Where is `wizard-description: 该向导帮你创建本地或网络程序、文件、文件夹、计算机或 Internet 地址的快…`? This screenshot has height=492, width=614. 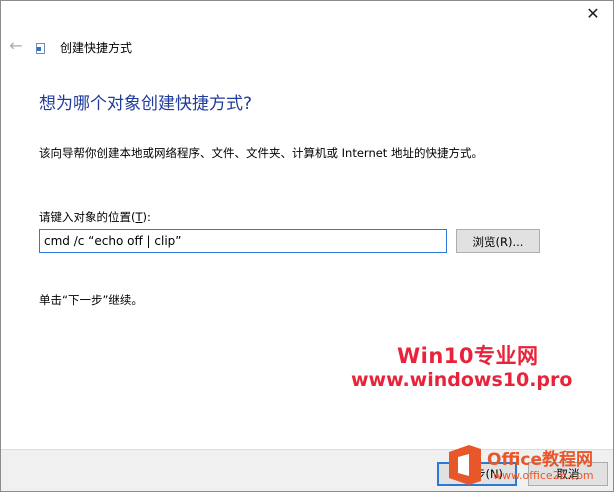
wizard-description: 该向导帮你创建本地或网络程序、文件、文件夹、计算机或 Internet 地址的快… is located at coordinates (261, 153).